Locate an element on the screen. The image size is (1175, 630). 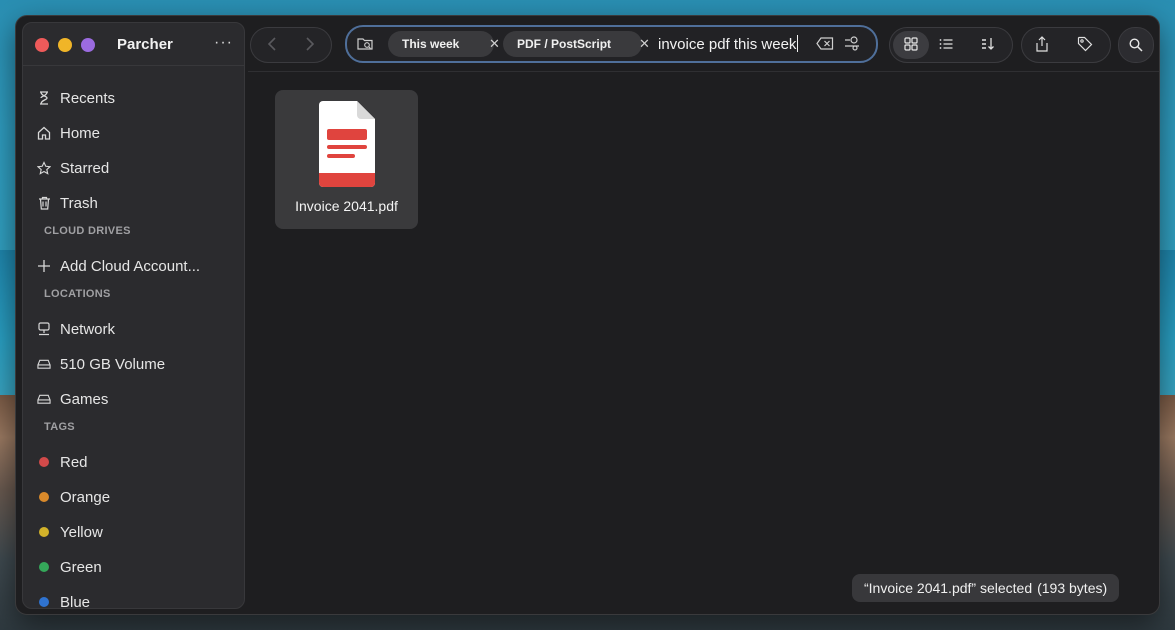
close-window-button is located at coordinates (42, 45).